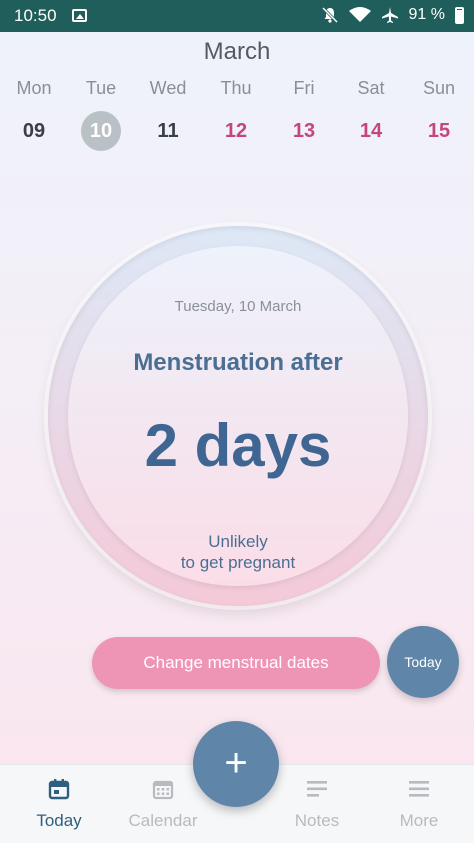 The height and width of the screenshot is (843, 474). What do you see at coordinates (237, 16) in the screenshot?
I see `status-bar: 10:50 91 %` at bounding box center [237, 16].